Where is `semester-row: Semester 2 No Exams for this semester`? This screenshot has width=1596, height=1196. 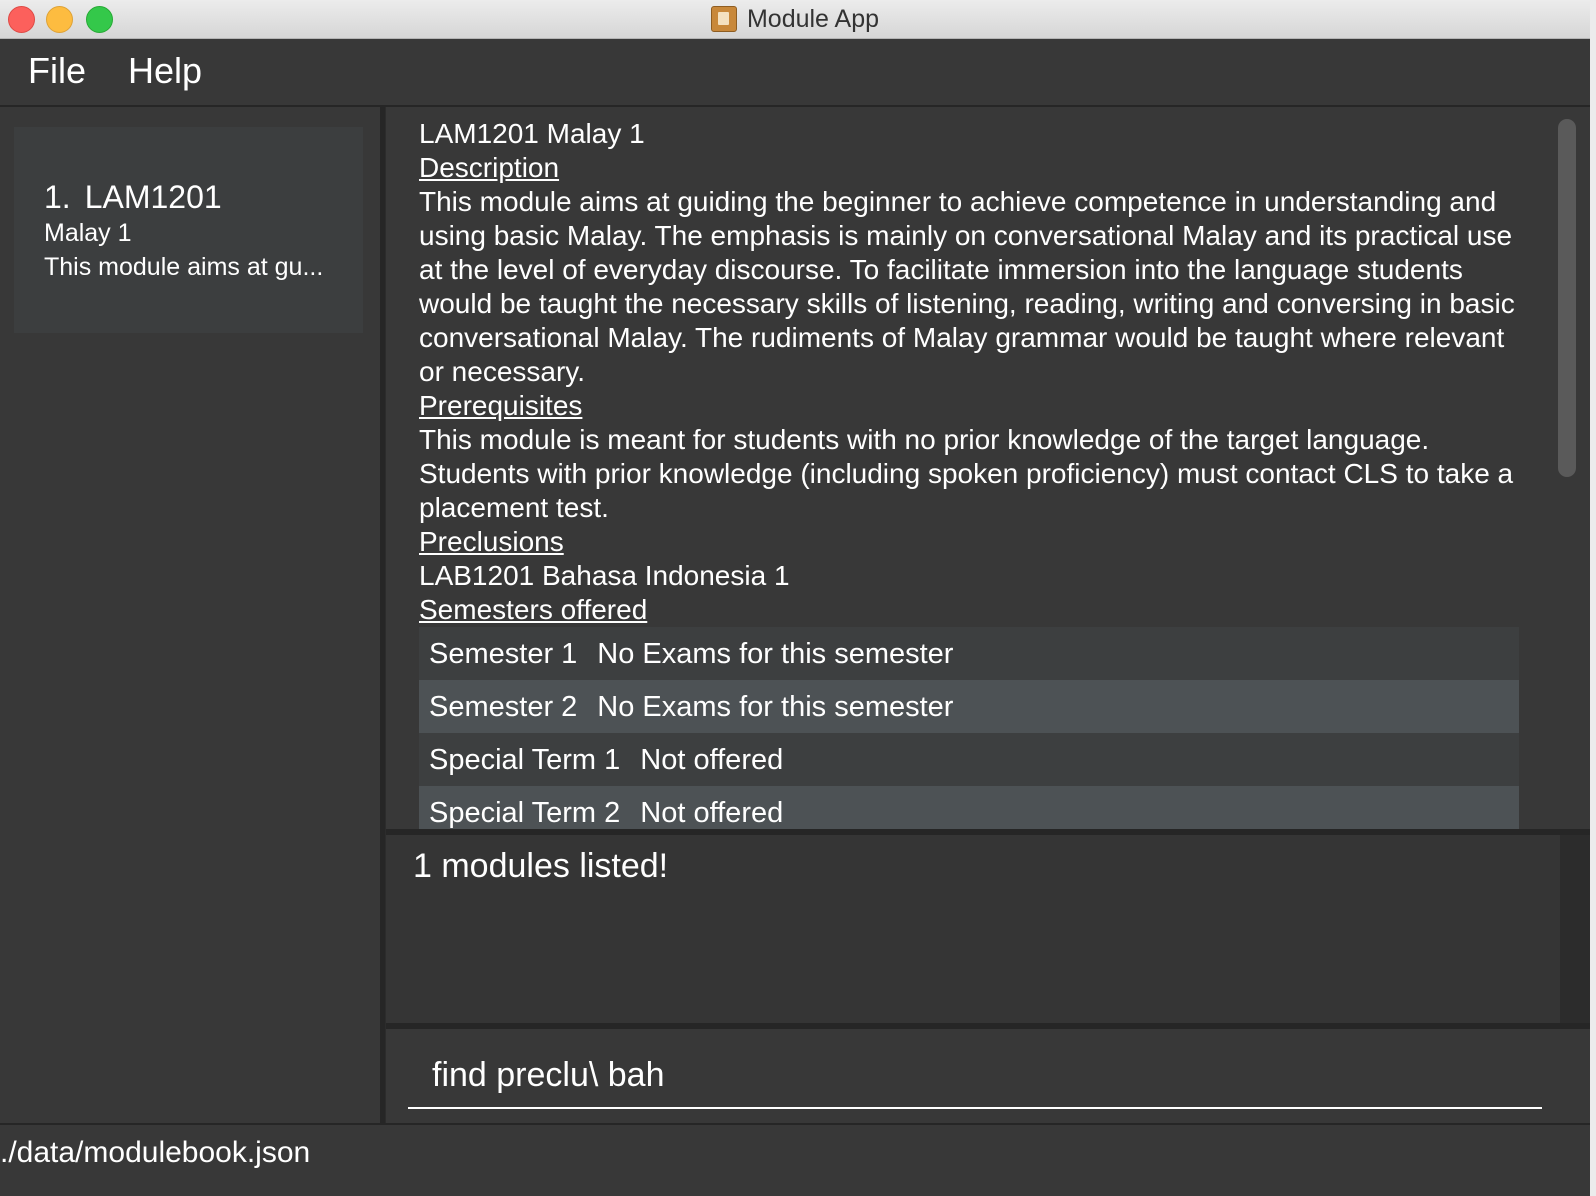
semester-row: Semester 2 No Exams for this semester is located at coordinates (969, 706).